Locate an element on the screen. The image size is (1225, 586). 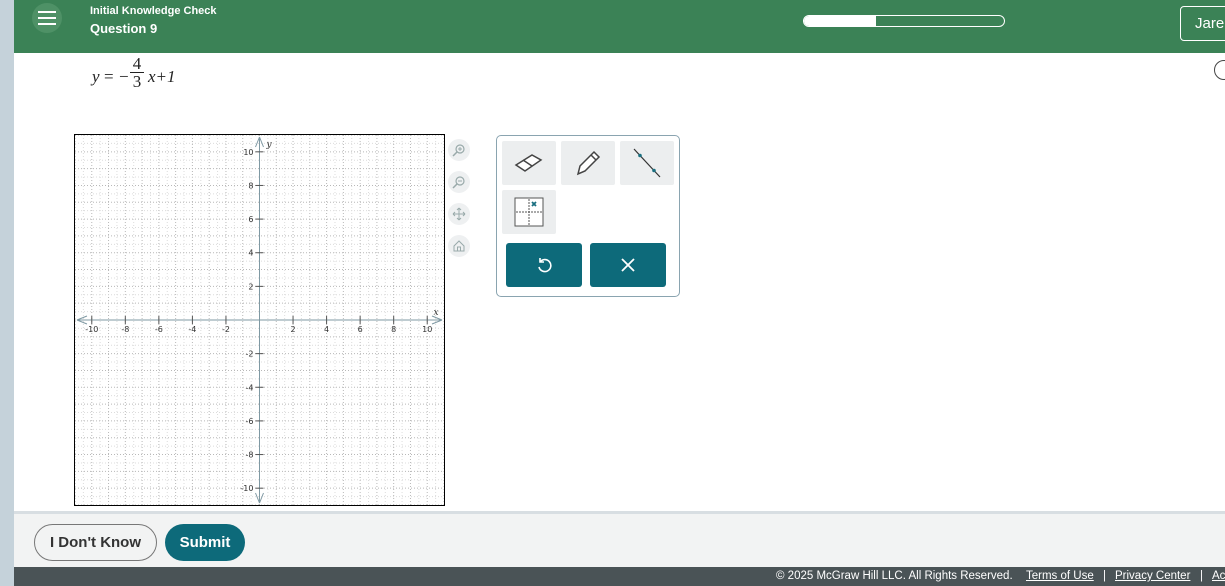
y-tick-label: 6 is located at coordinates (250, 219).